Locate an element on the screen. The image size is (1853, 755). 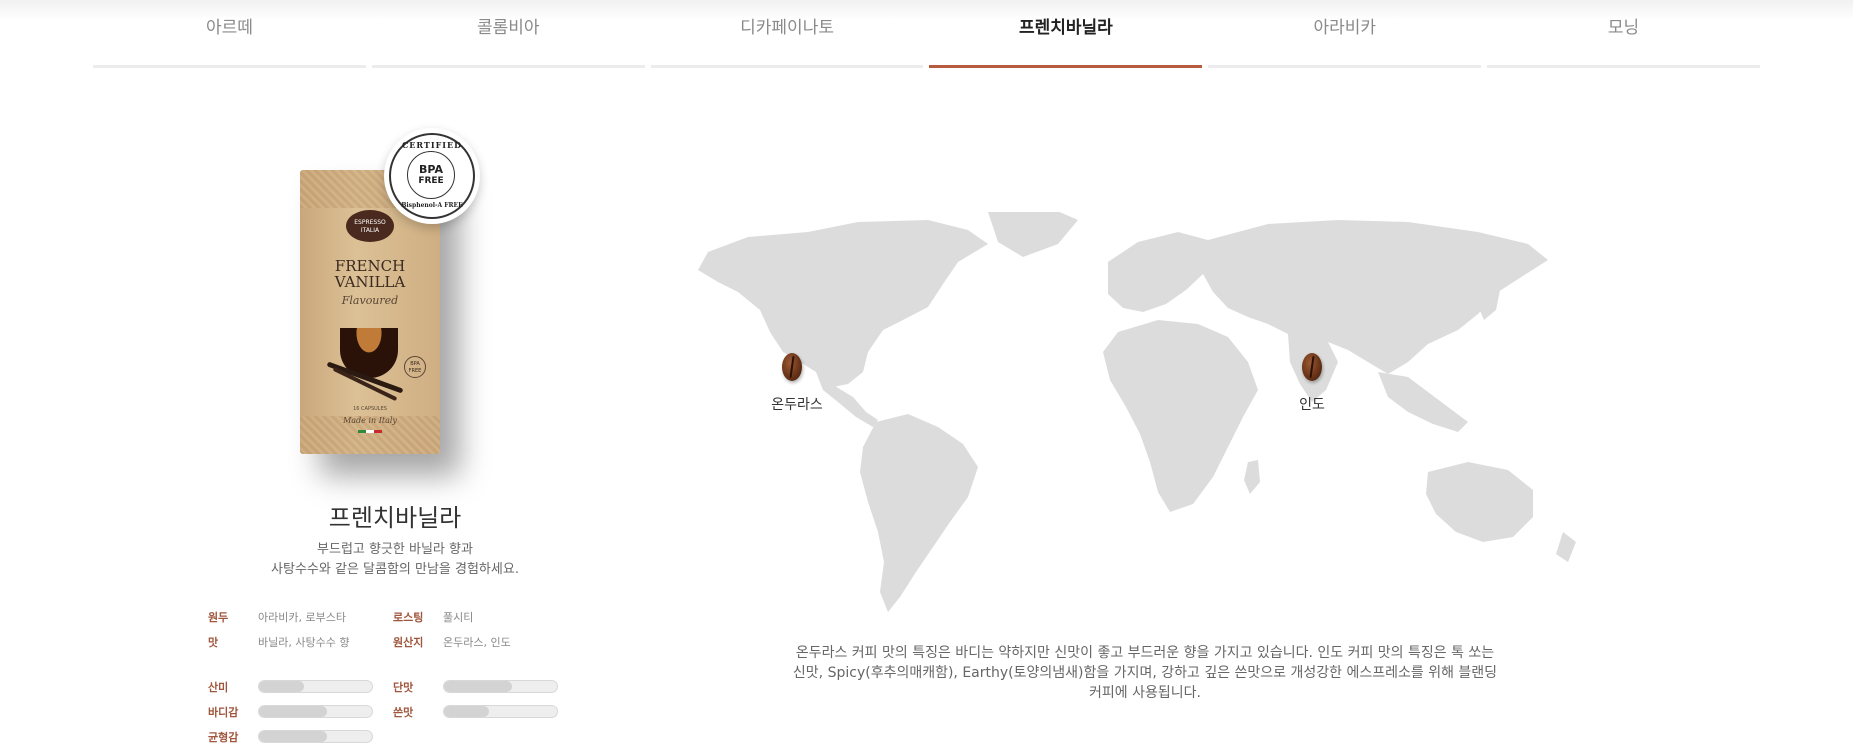
brand-logo: ESPRESSO ITALIA is located at coordinates (370, 226).